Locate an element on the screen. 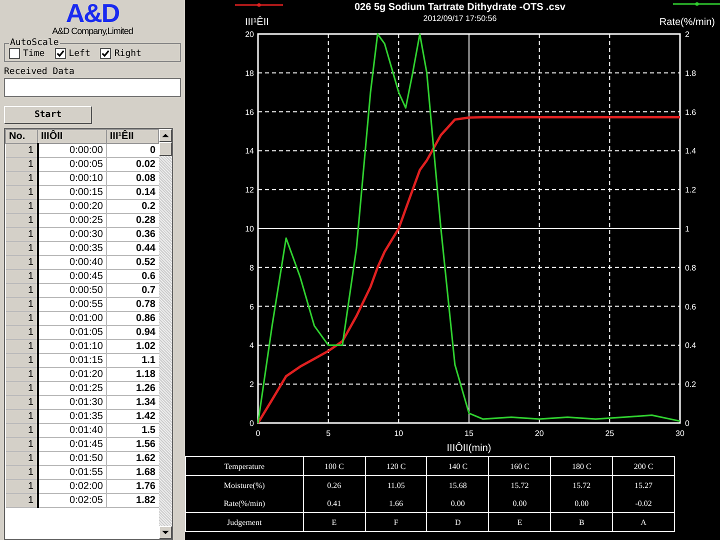 This screenshot has width=720, height=540. chart-date: 2012/09/17 17:50:56 is located at coordinates (460, 18).